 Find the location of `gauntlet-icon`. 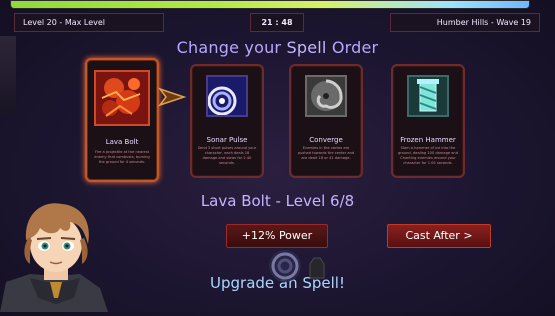

gauntlet-icon is located at coordinates (317, 267).